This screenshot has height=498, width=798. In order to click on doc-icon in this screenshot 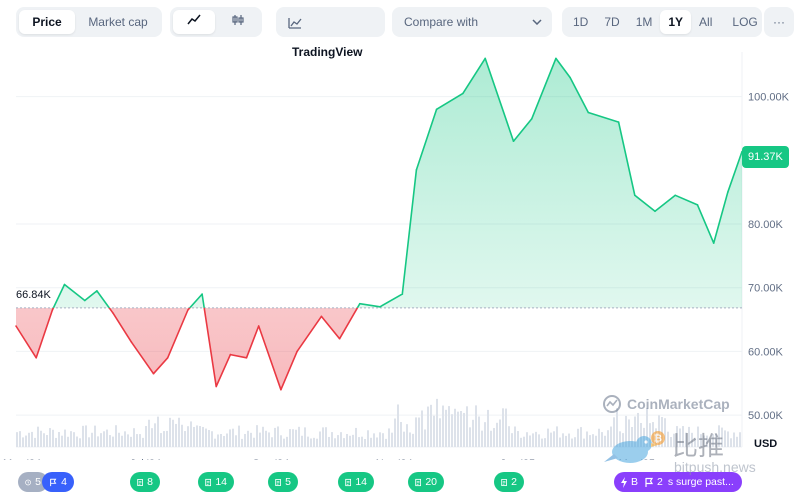, I will do `click(348, 482)`.